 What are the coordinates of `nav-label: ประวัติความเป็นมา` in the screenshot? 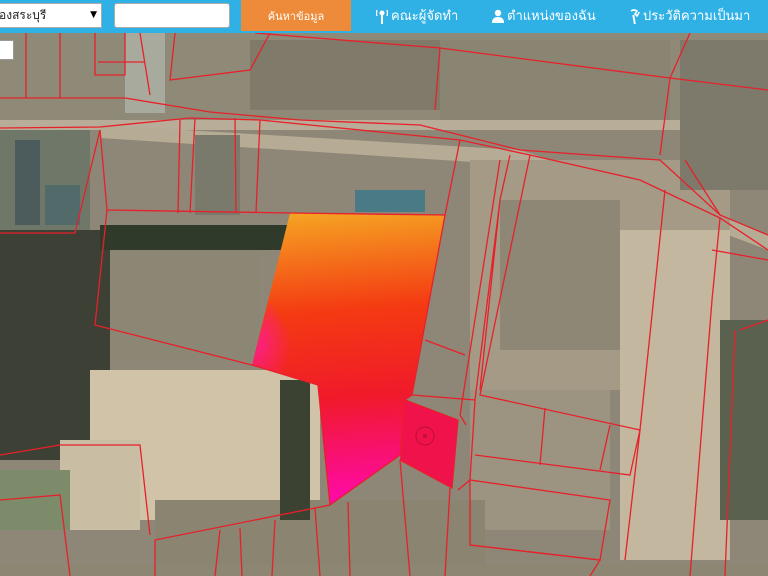 It's located at (697, 16).